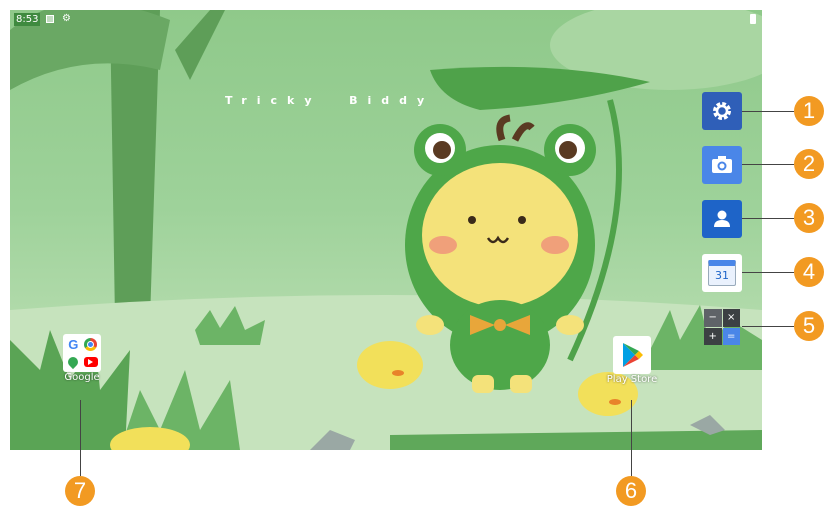 This screenshot has width=828, height=518. Describe the element at coordinates (731, 336) in the screenshot. I see `calc-equals: =` at that location.